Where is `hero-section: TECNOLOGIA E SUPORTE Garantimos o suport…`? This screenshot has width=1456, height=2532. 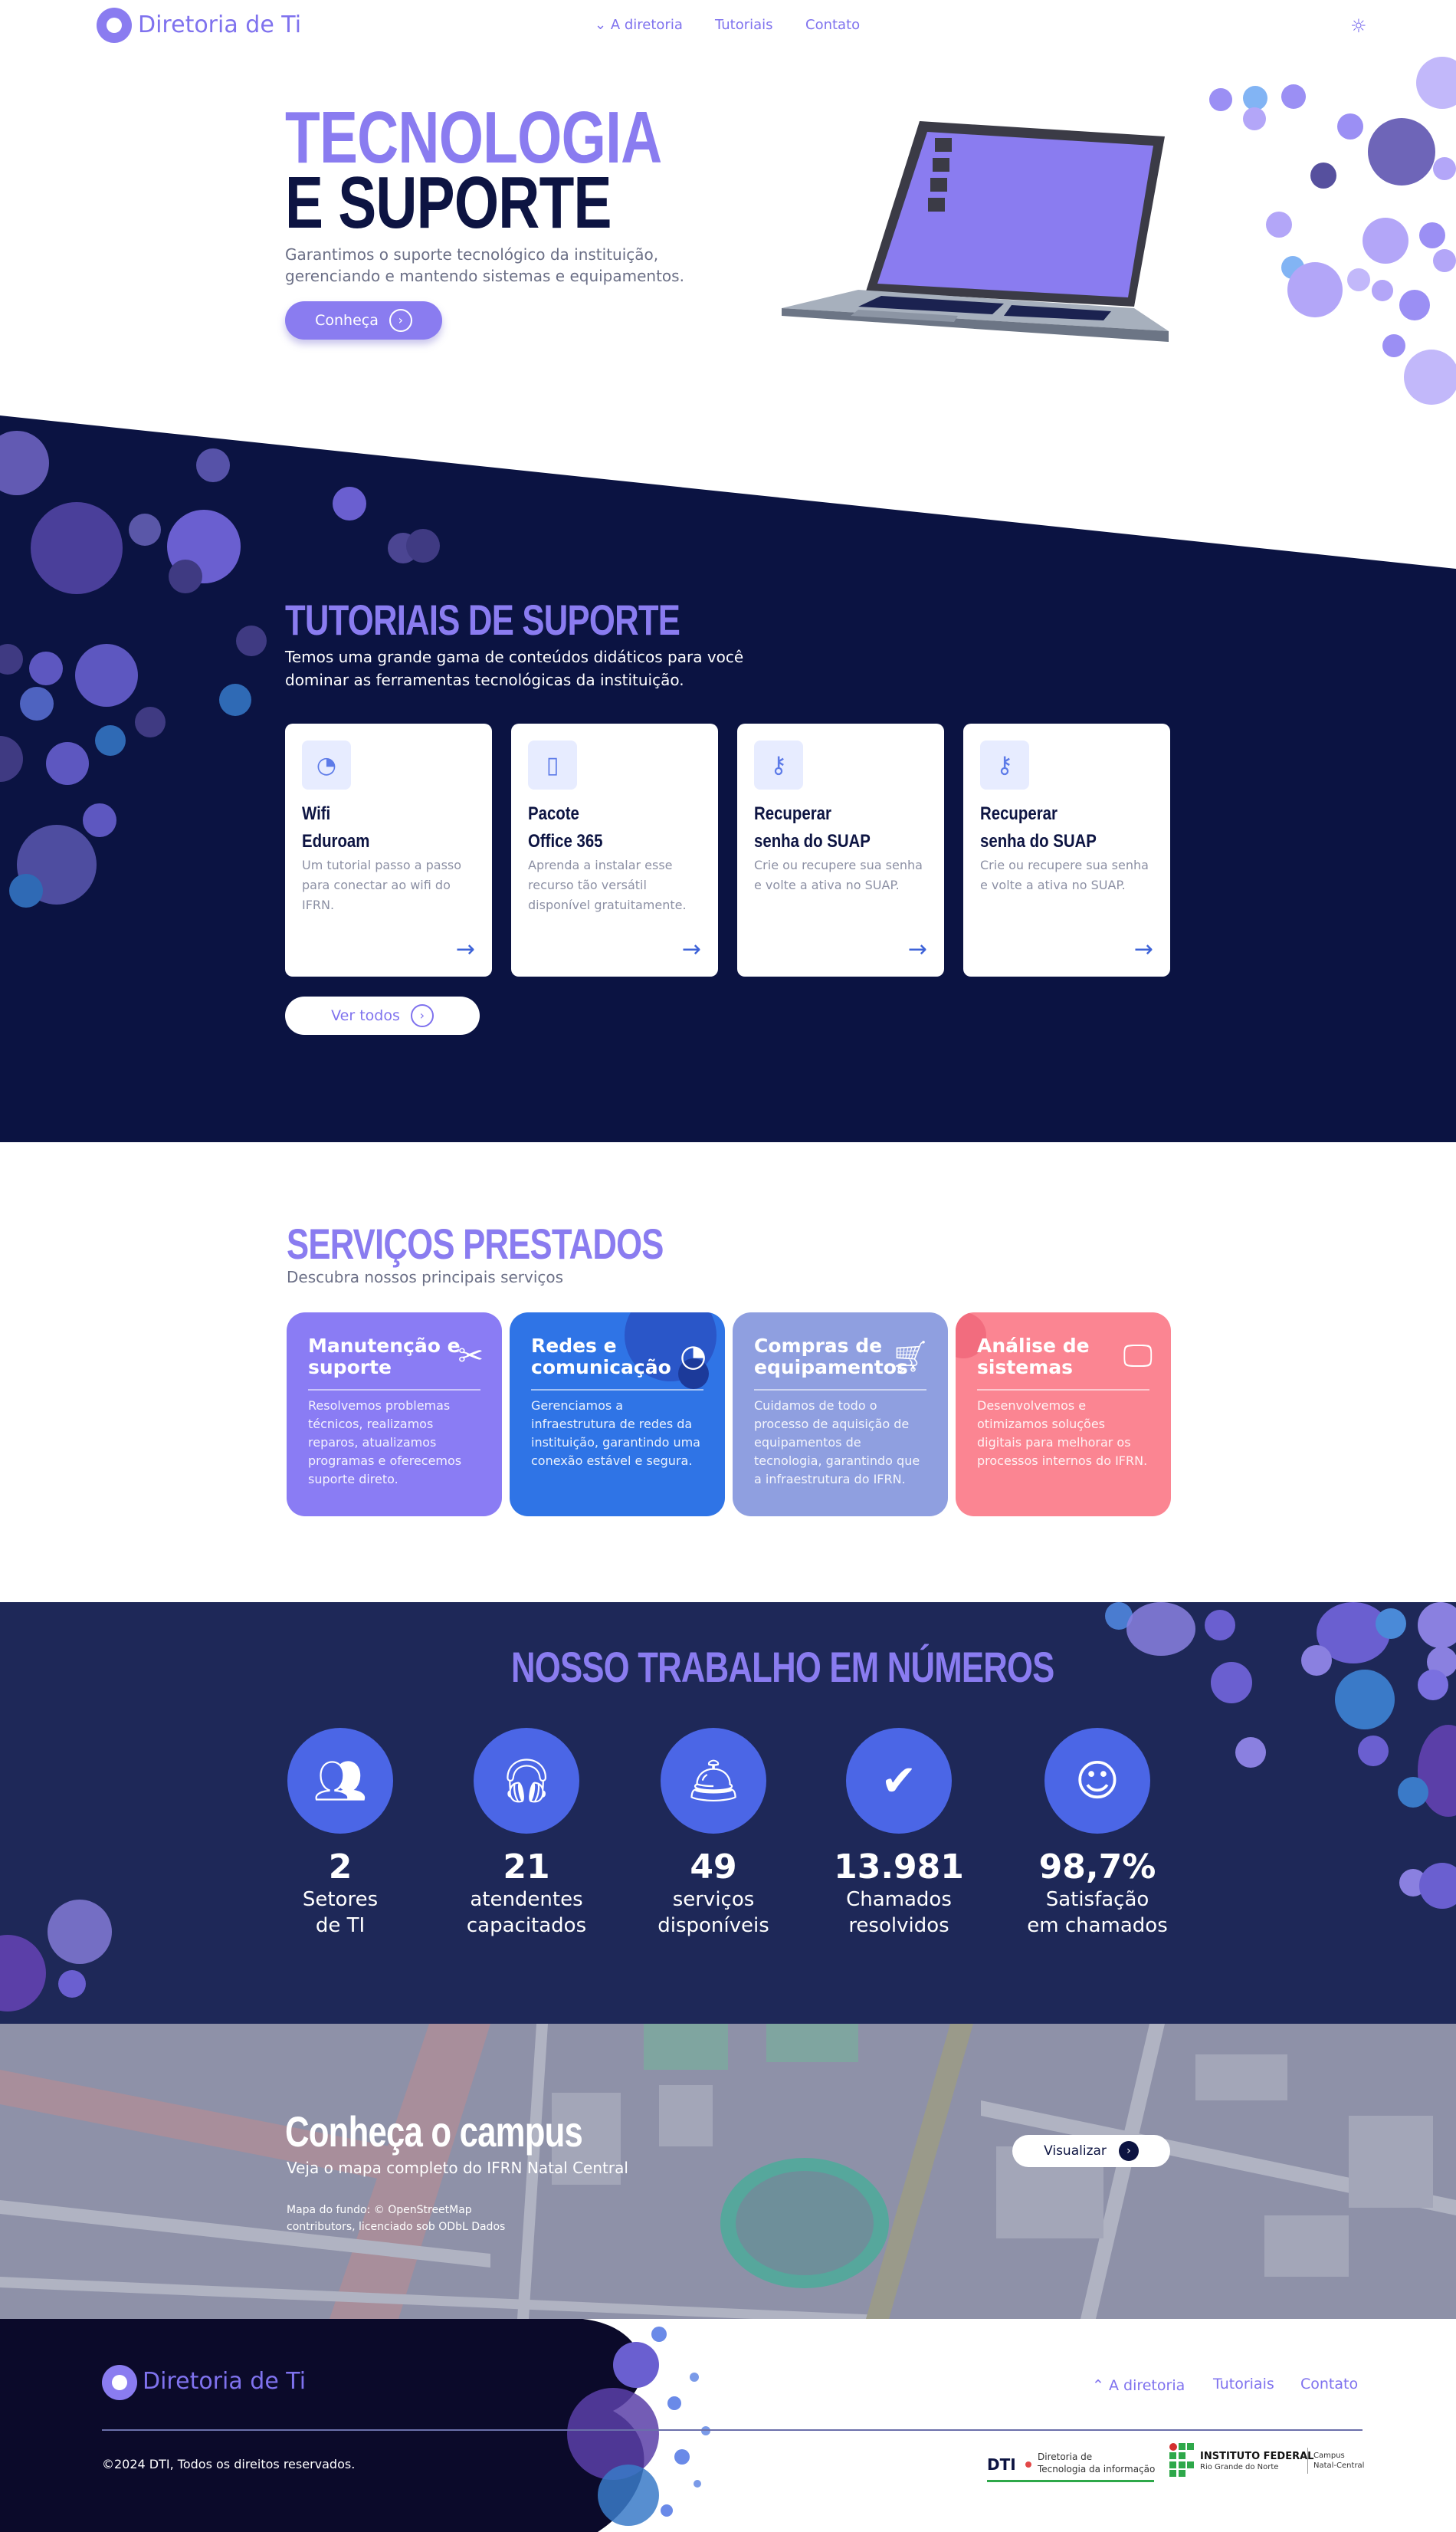 hero-section: TECNOLOGIA E SUPORTE Garantimos o suport… is located at coordinates (728, 238).